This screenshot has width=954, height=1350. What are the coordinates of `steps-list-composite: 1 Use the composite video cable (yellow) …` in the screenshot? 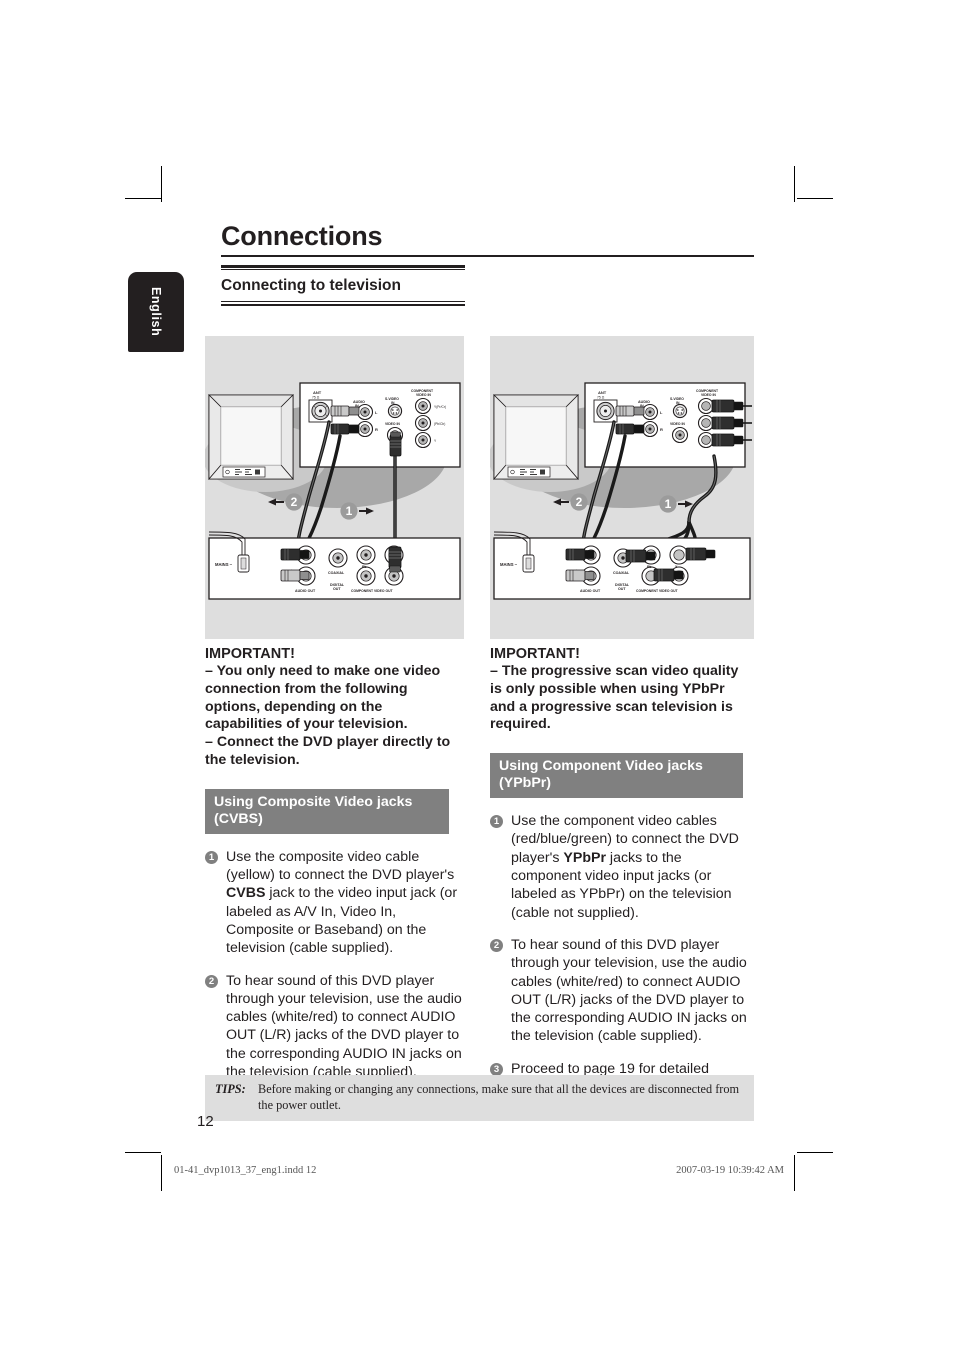 It's located at (334, 965).